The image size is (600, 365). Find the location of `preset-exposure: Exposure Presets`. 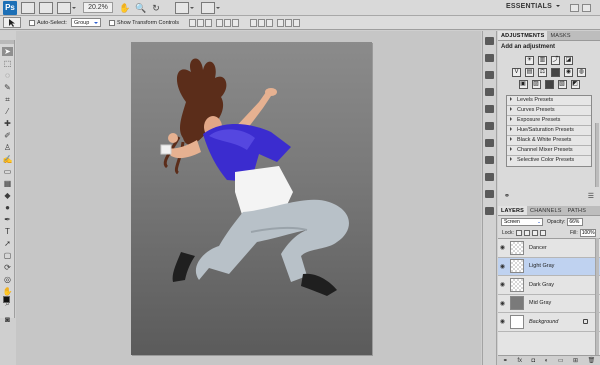

preset-exposure: Exposure Presets is located at coordinates (549, 121).